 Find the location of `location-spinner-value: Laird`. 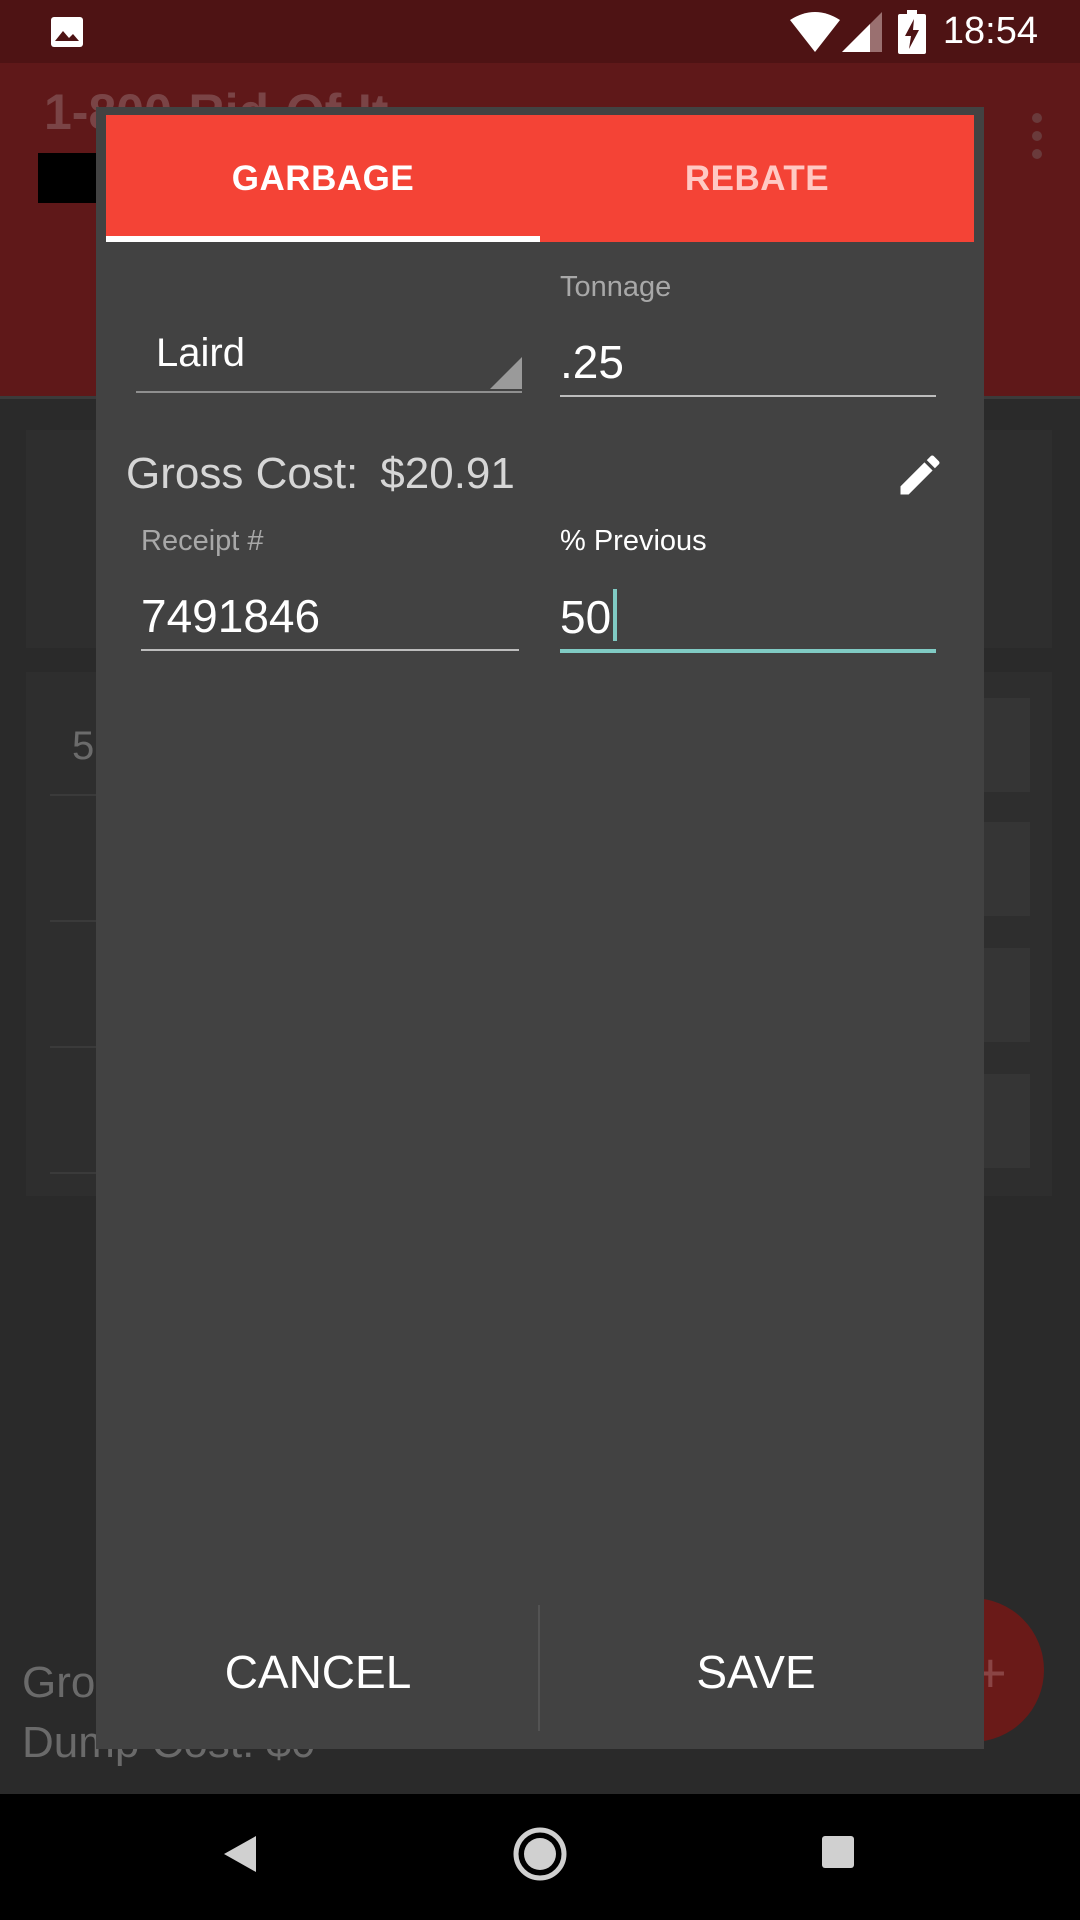

location-spinner-value: Laird is located at coordinates (200, 353).